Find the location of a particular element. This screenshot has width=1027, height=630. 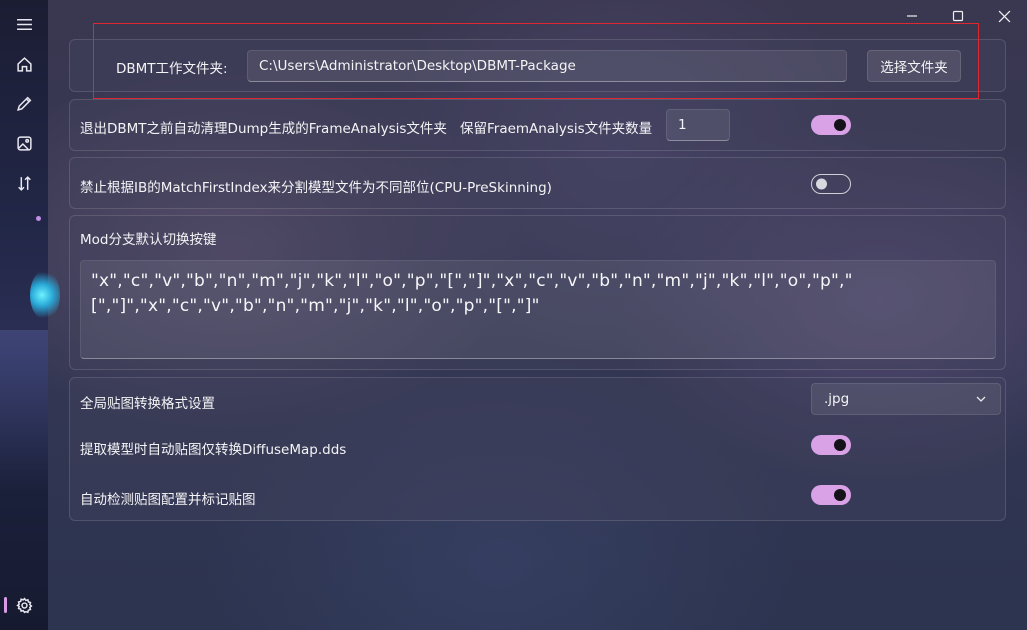

background-artwork-glow is located at coordinates (45, 295).